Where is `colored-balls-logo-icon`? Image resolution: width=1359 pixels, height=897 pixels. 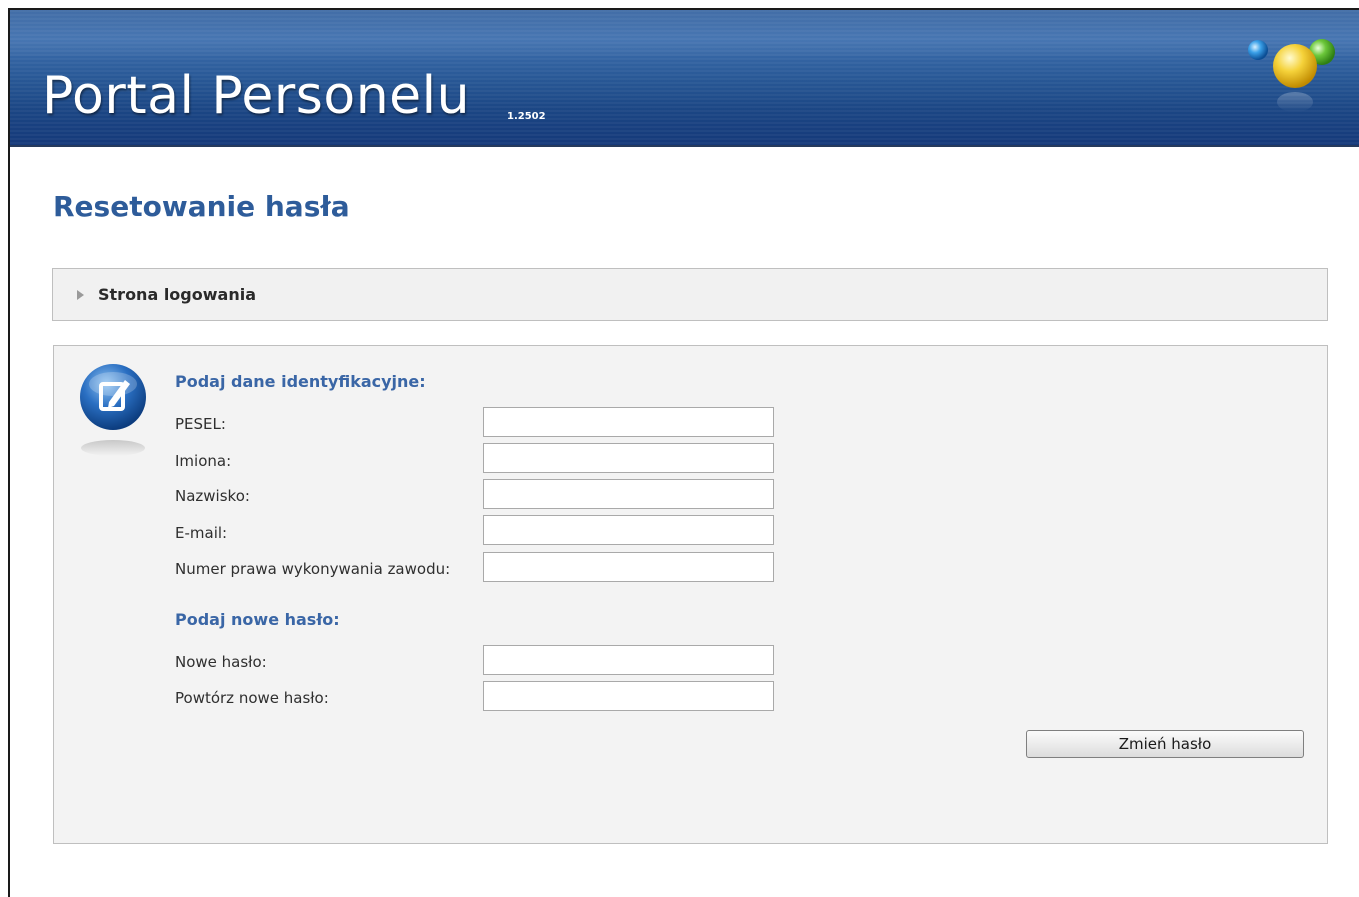
colored-balls-logo-icon is located at coordinates (1291, 75).